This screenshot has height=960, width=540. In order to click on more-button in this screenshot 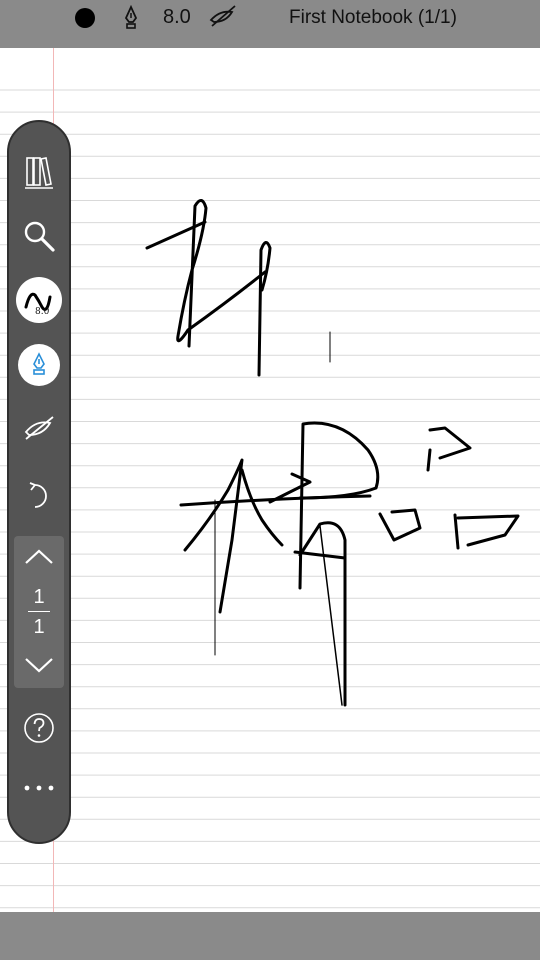, I will do `click(39, 788)`.